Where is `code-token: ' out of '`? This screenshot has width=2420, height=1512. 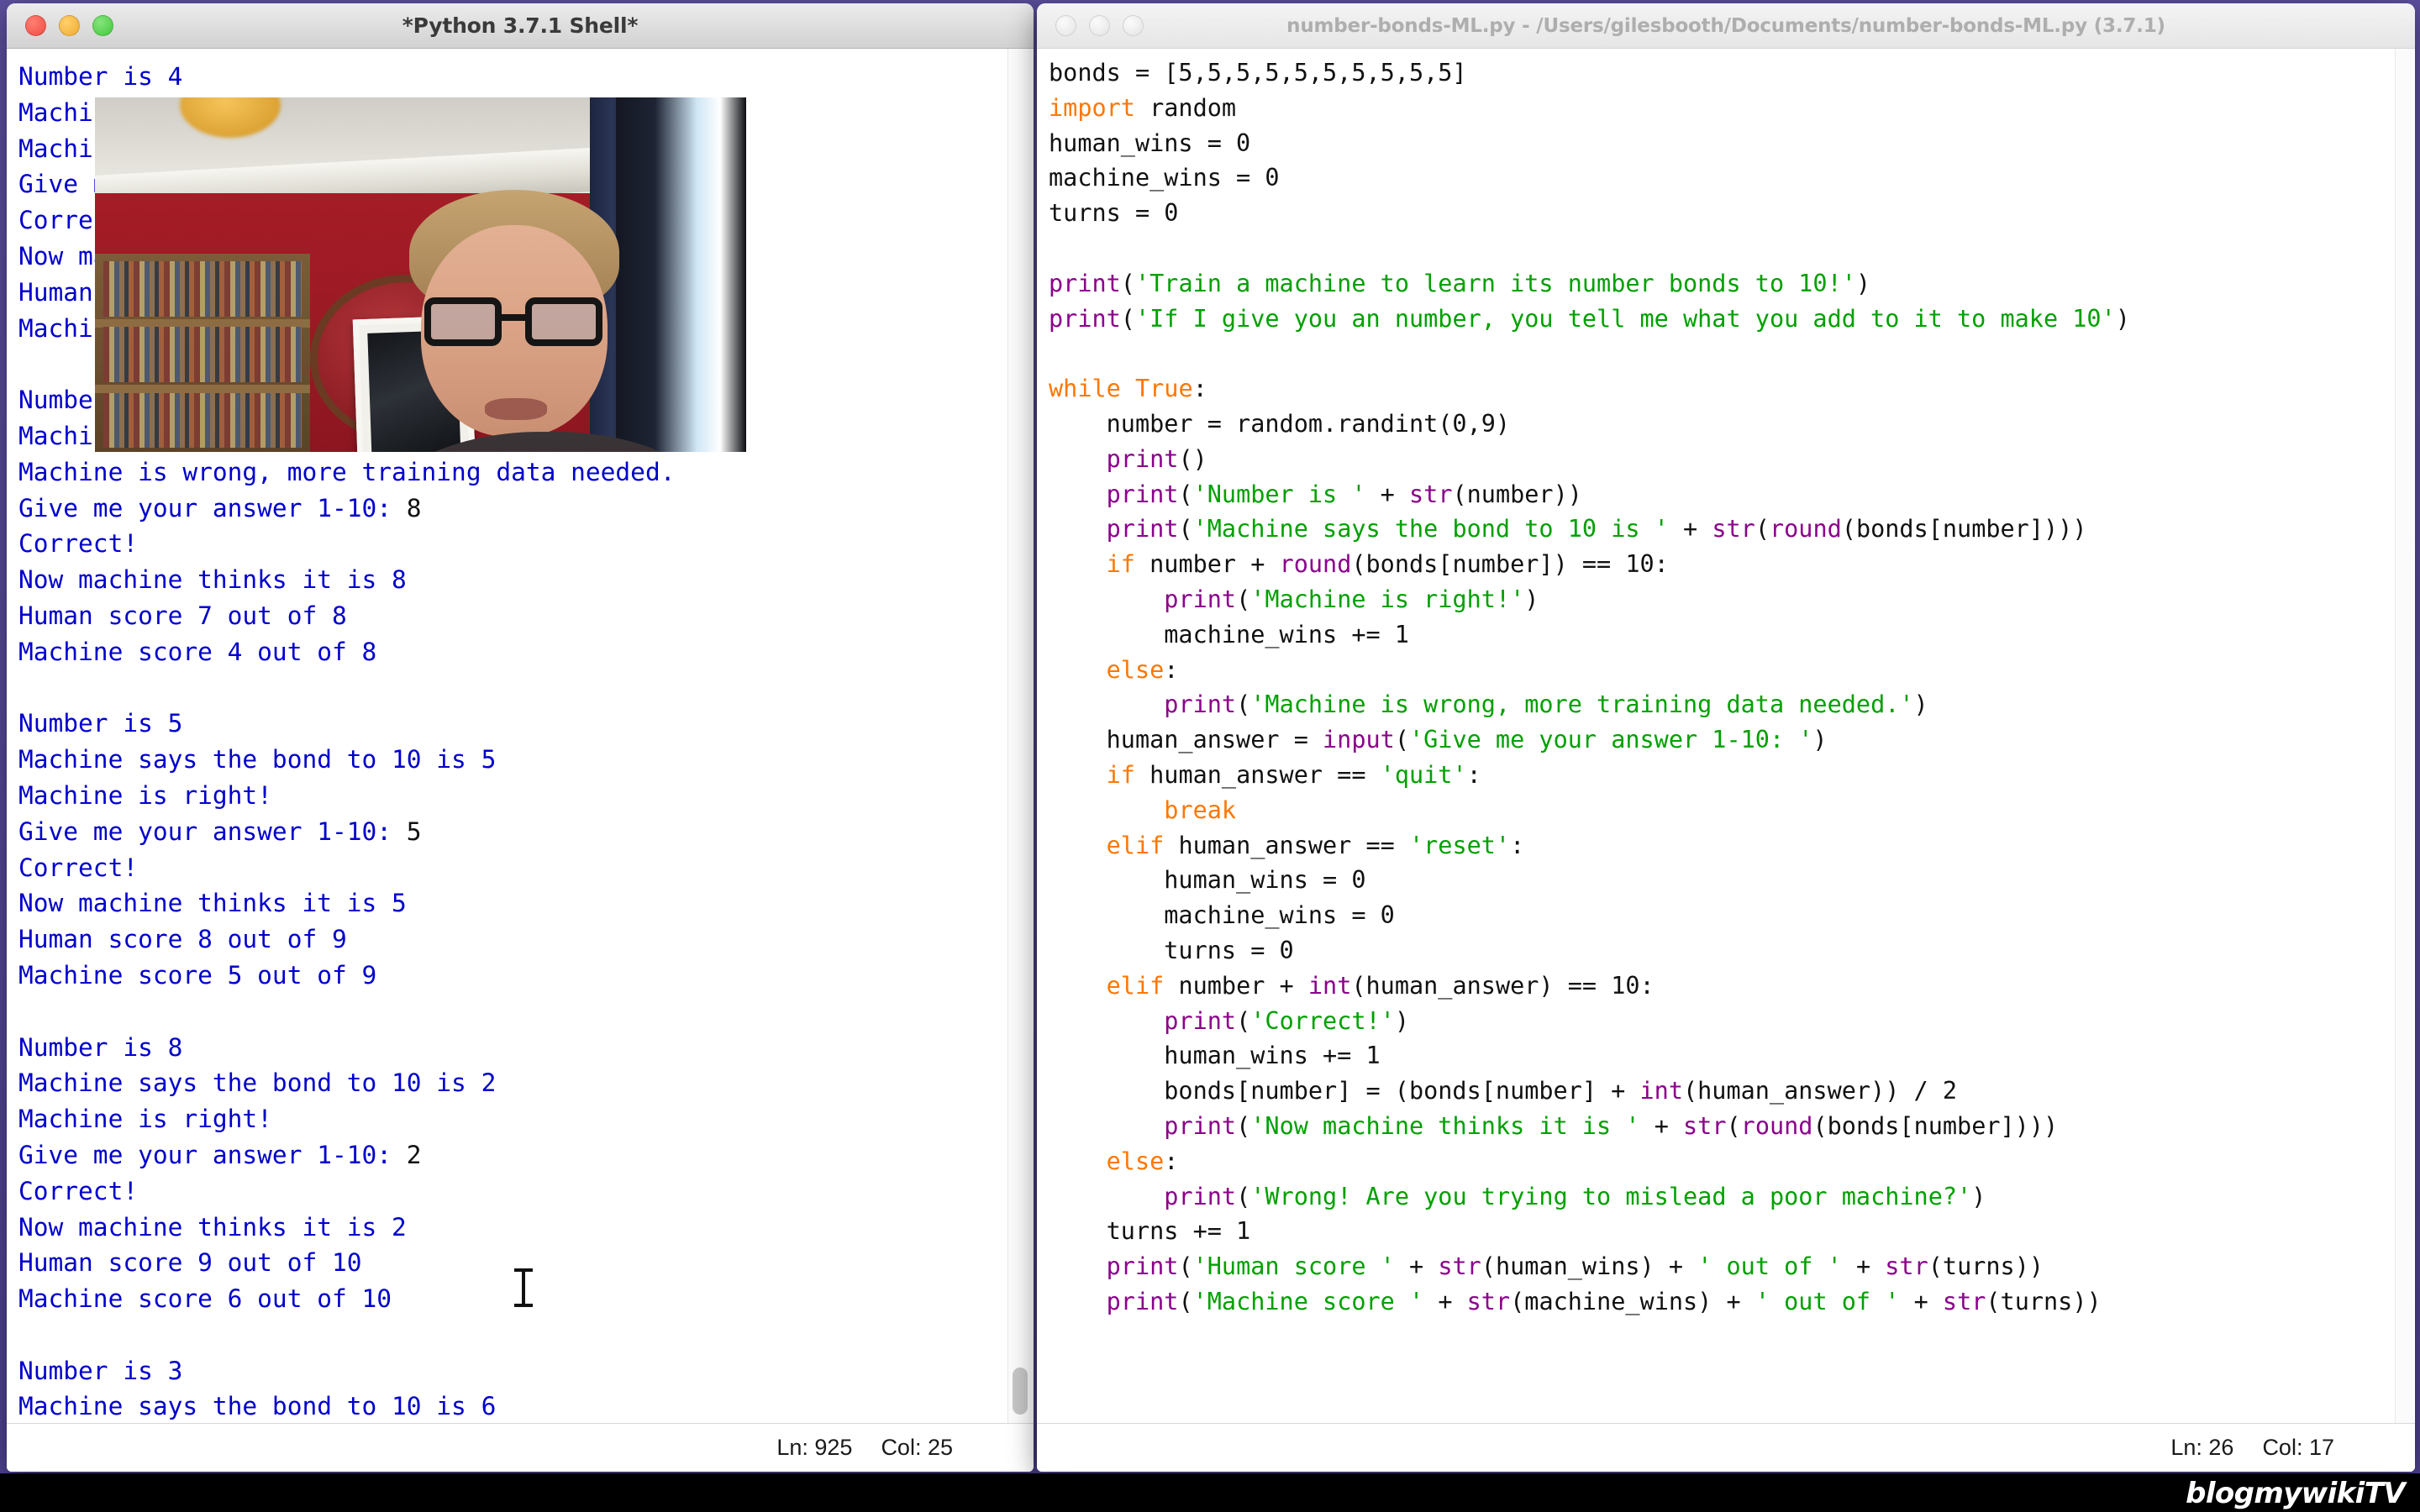 code-token: ' out of ' is located at coordinates (1769, 1266).